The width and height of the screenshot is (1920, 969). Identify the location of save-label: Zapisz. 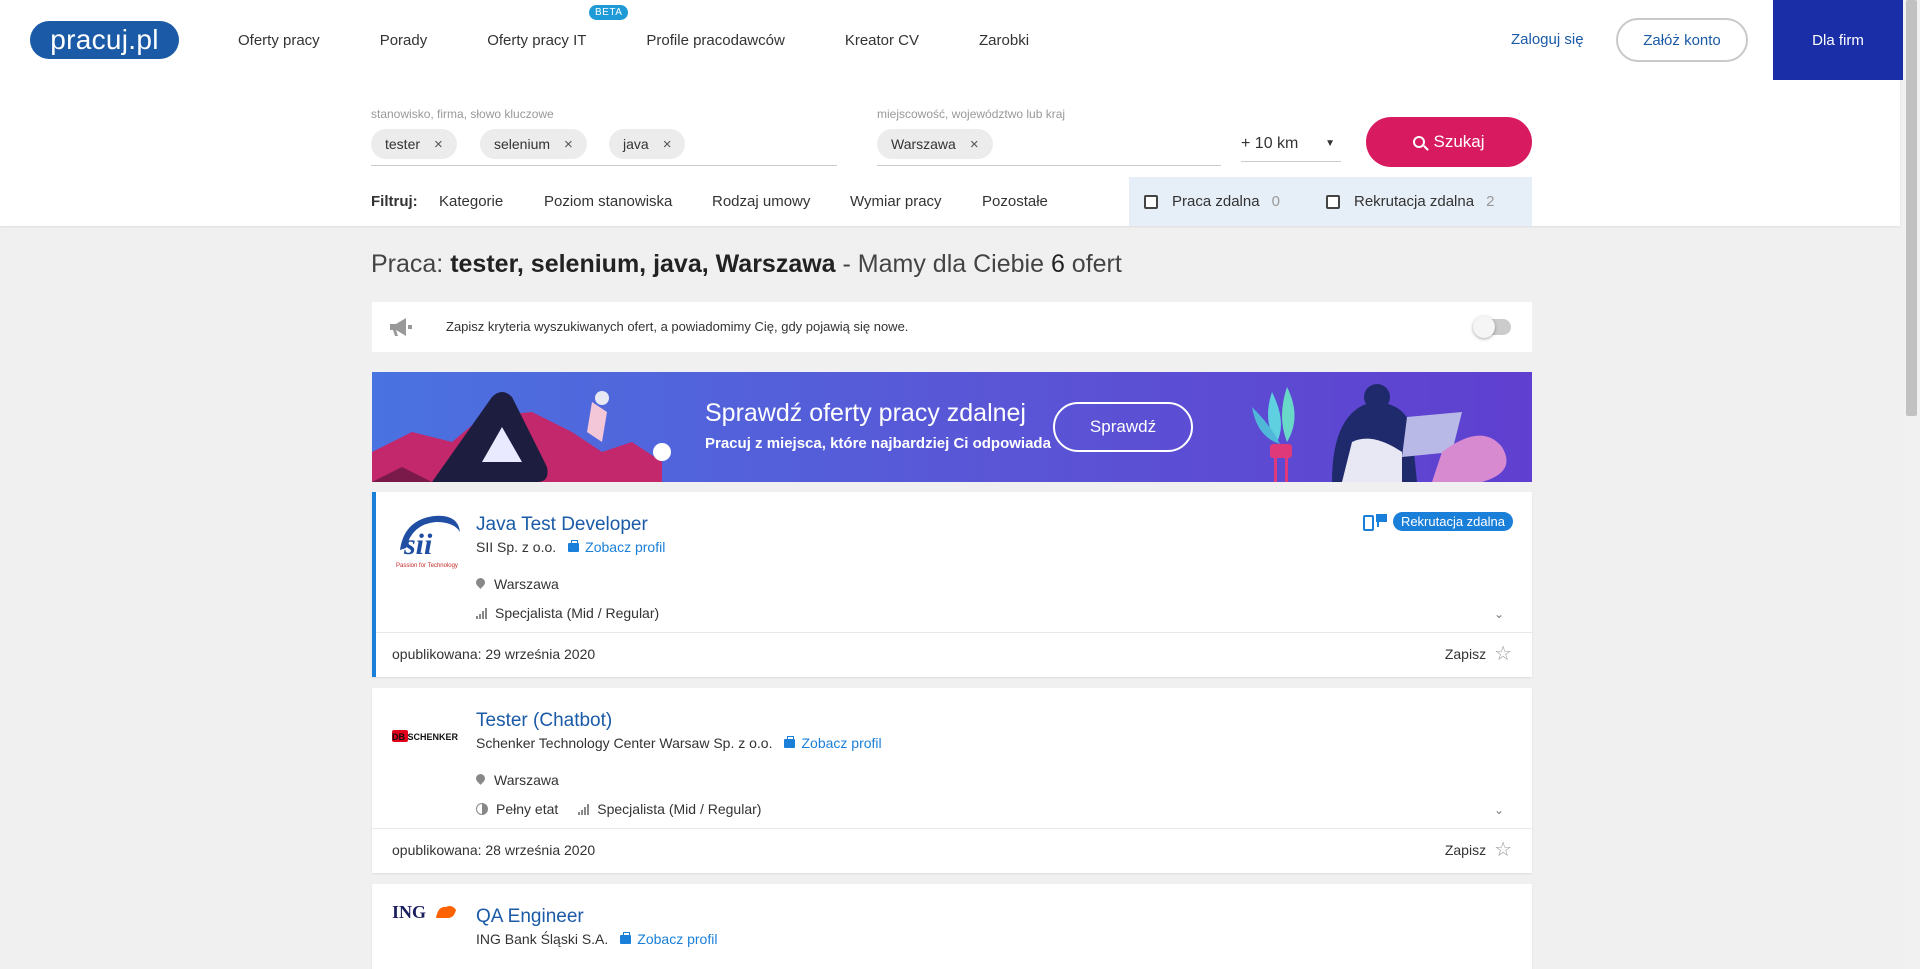
(1465, 850).